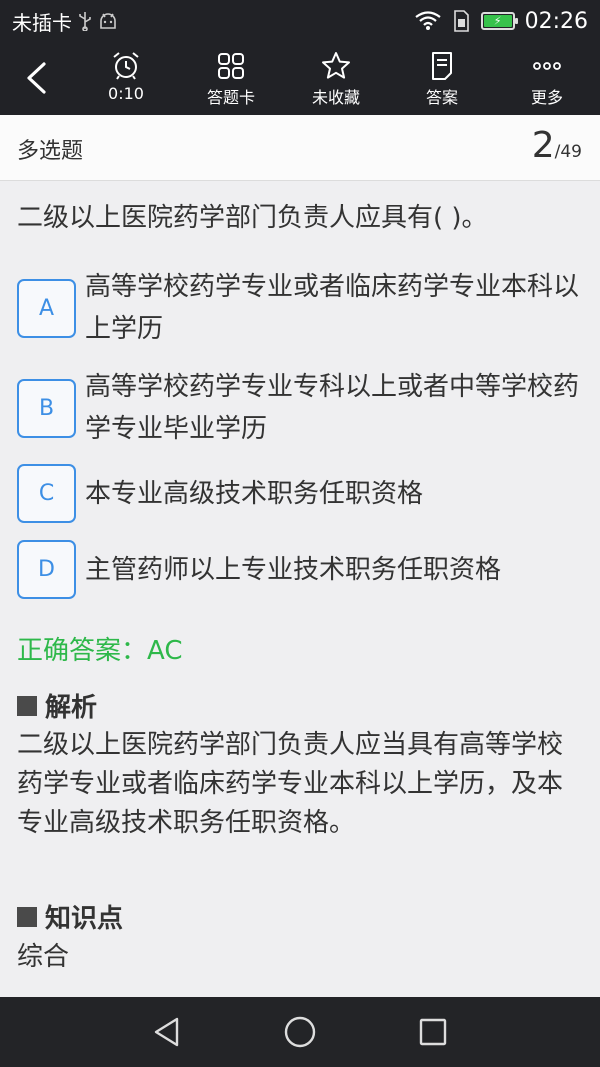 This screenshot has height=1067, width=600. I want to click on nav-home-button, so click(300, 1032).